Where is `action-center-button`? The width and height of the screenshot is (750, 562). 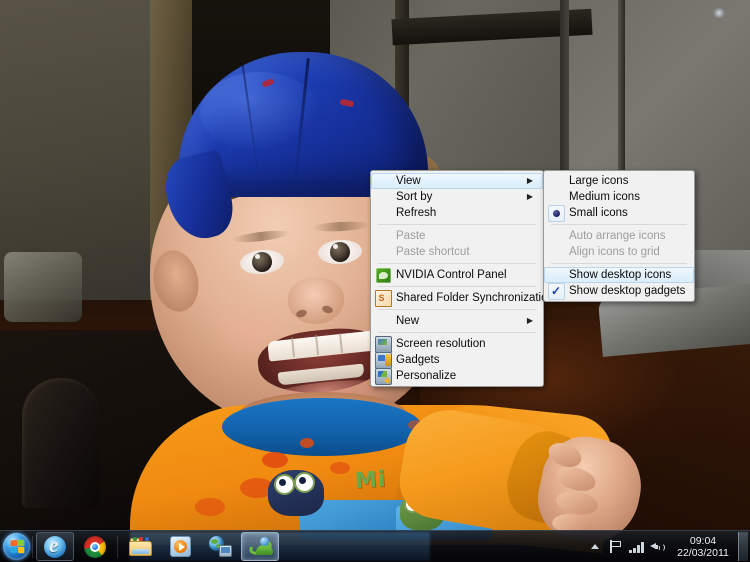 action-center-button is located at coordinates (615, 547).